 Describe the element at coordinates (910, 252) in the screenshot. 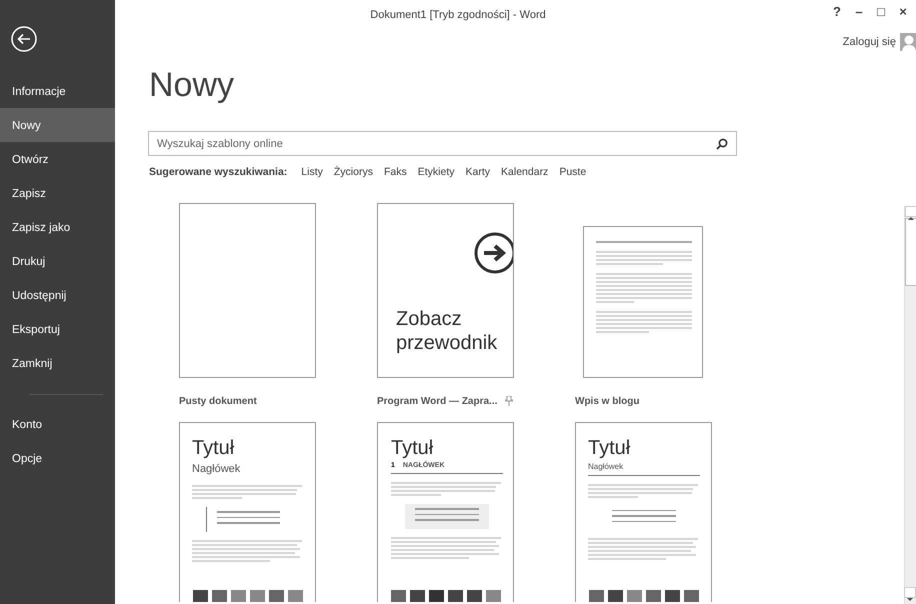

I see `scroll-thumb` at that location.